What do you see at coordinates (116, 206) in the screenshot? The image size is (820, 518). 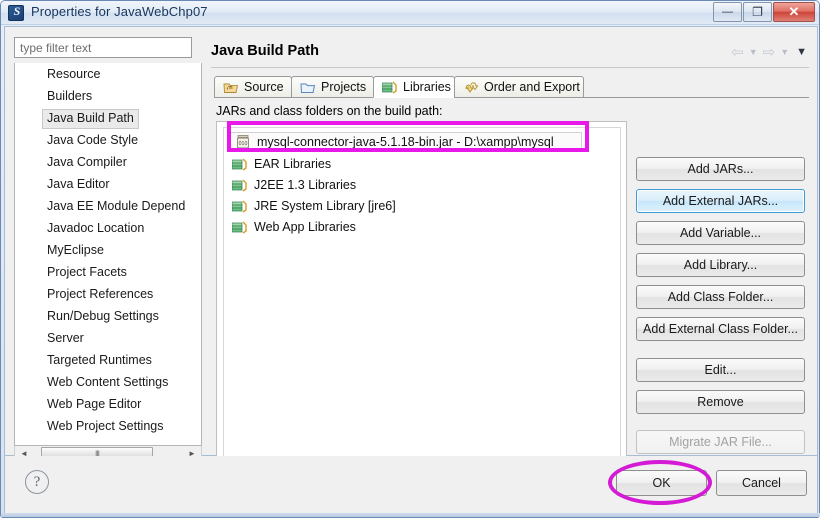 I see `sidebar-item-java-ee-module-depend: Java EE Module Depend` at bounding box center [116, 206].